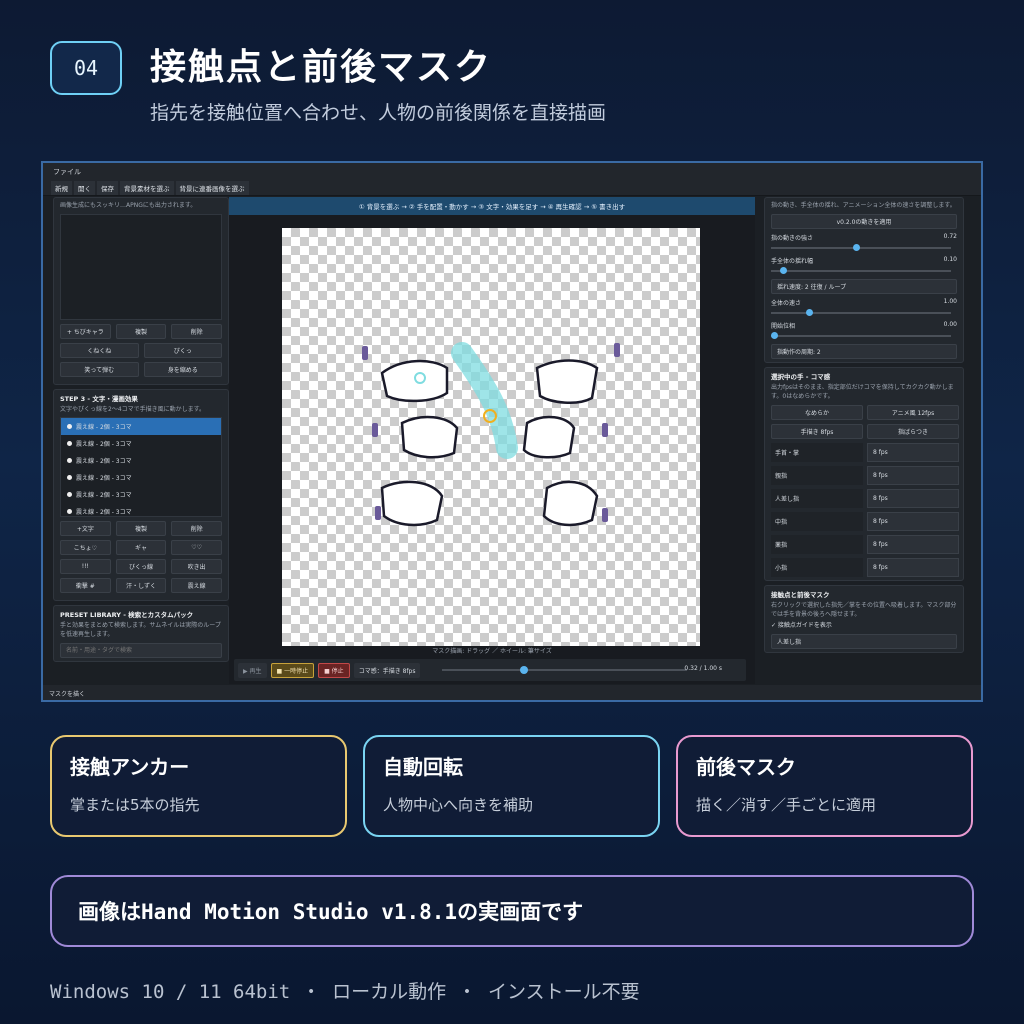 The width and height of the screenshot is (1024, 1024). Describe the element at coordinates (321, 67) in the screenshot. I see `page-title: 接触点と前後マスク` at that location.